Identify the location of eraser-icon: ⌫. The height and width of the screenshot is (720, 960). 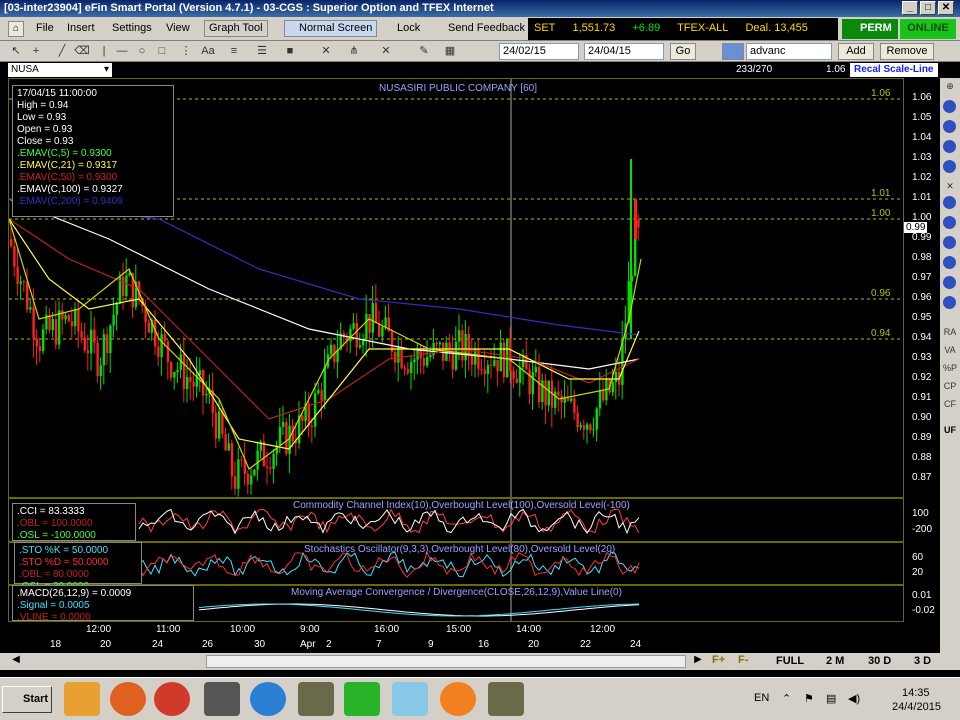
(82, 51).